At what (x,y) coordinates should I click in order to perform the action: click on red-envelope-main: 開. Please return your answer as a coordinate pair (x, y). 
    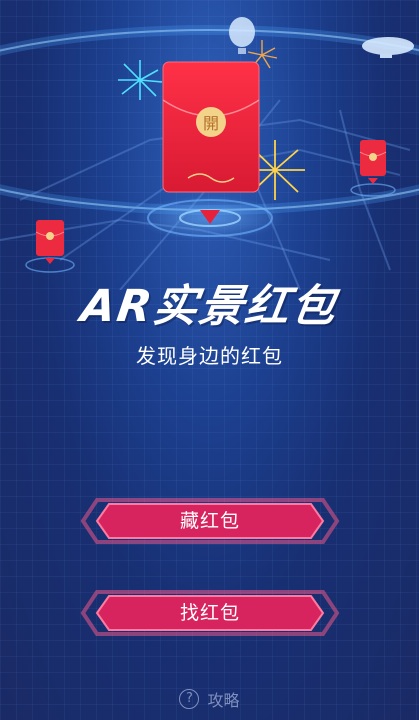
    Looking at the image, I should click on (211, 127).